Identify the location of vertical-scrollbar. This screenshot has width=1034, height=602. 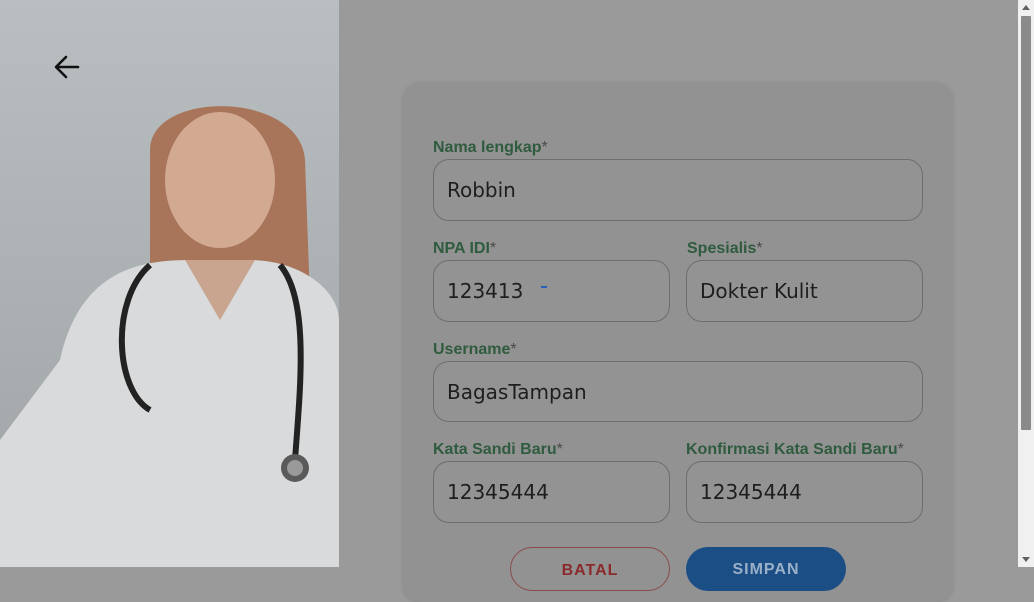
(1026, 283).